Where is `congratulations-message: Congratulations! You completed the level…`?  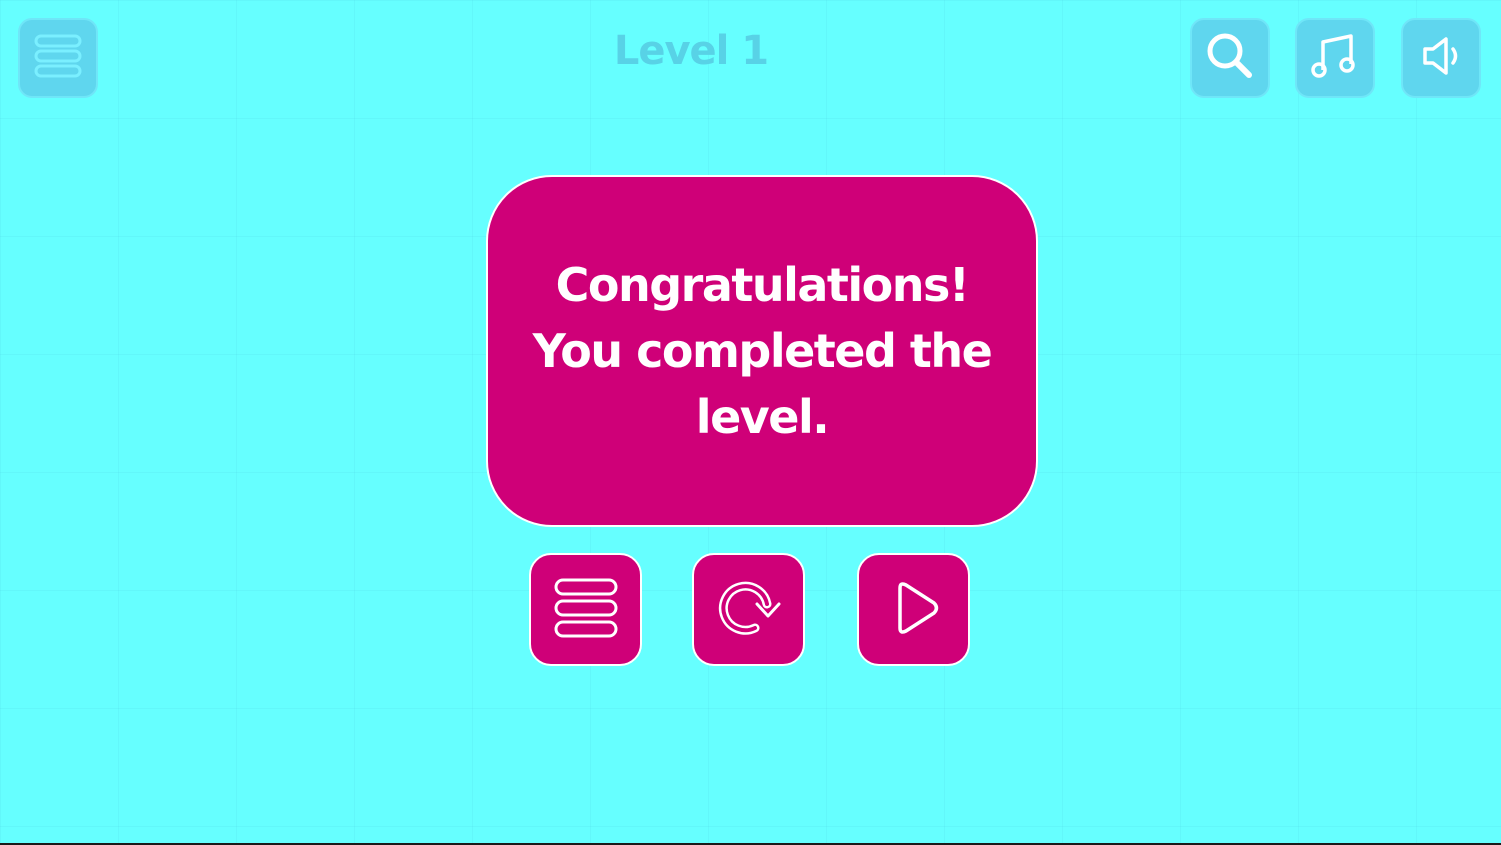
congratulations-message: Congratulations! You completed the level… is located at coordinates (762, 351).